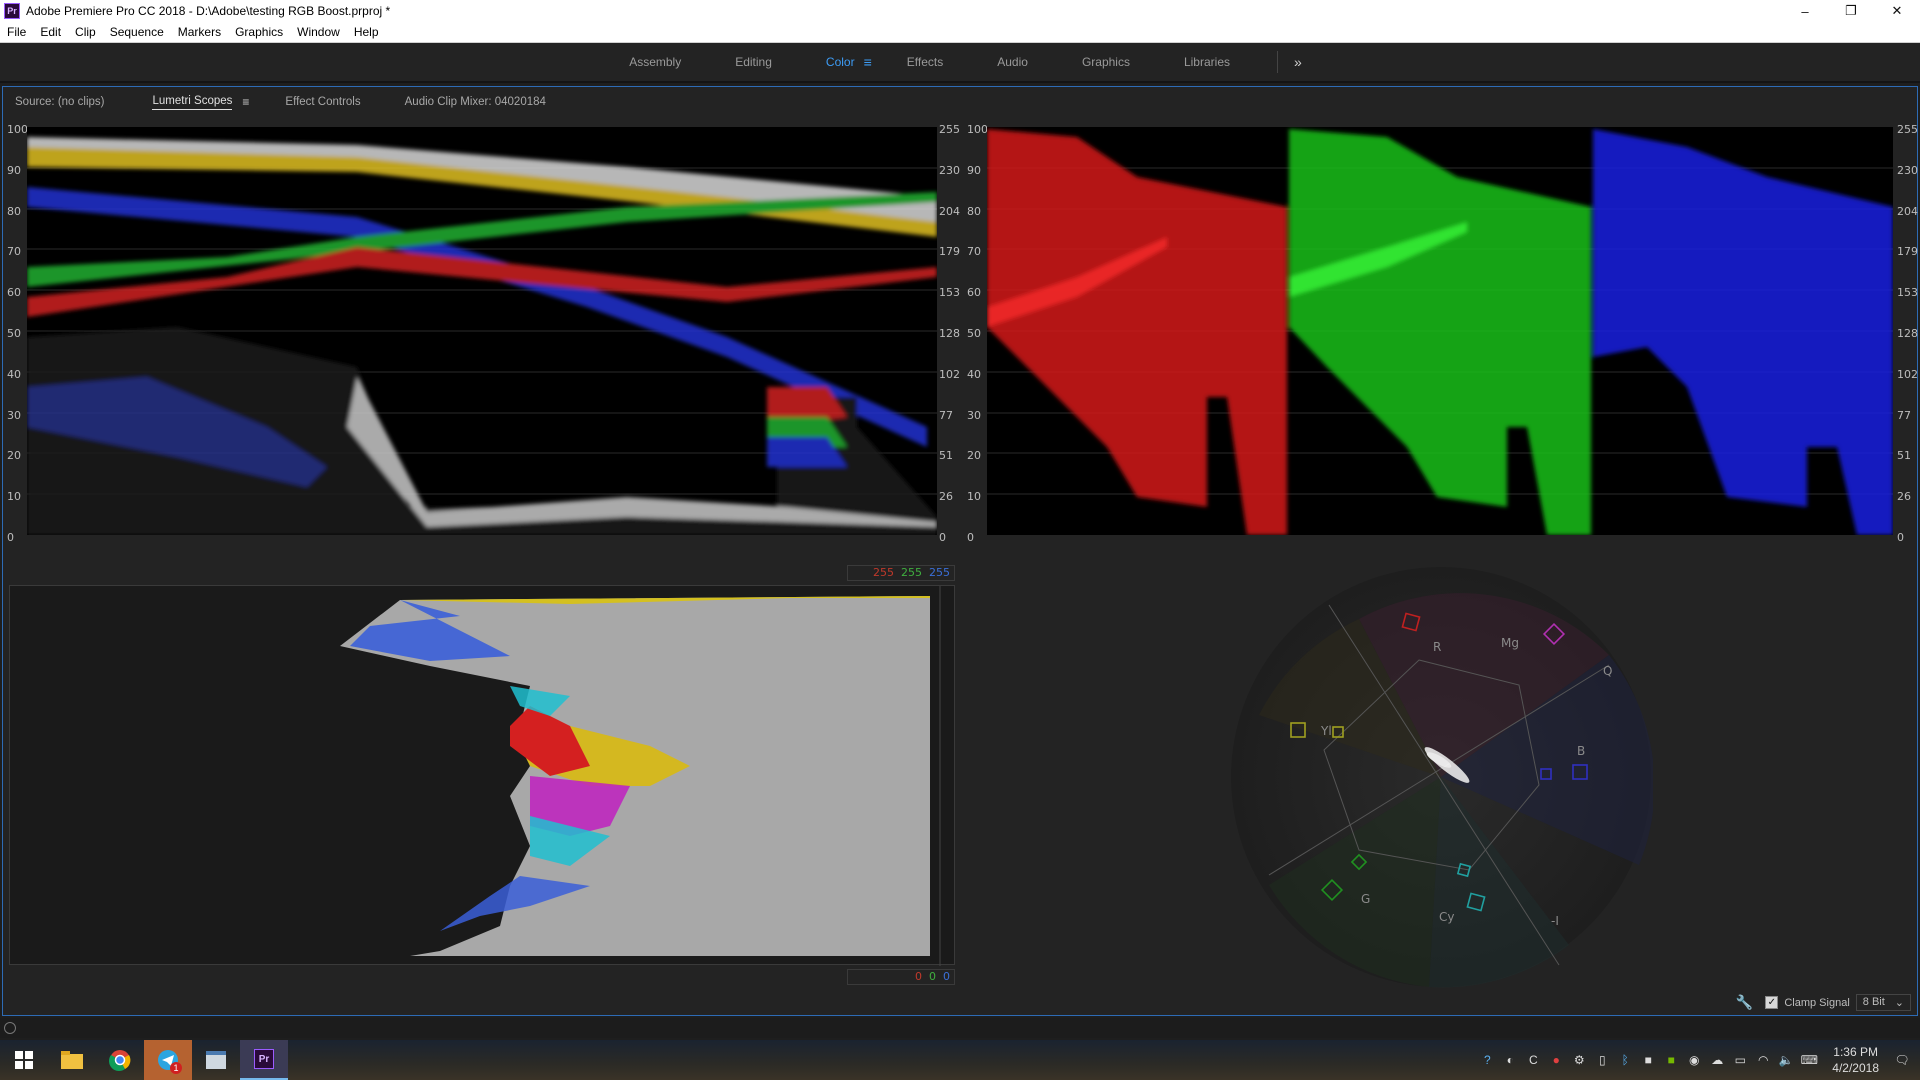 The height and width of the screenshot is (1080, 1920). Describe the element at coordinates (1556, 1060) in the screenshot. I see `tray-app-icon: ●` at that location.